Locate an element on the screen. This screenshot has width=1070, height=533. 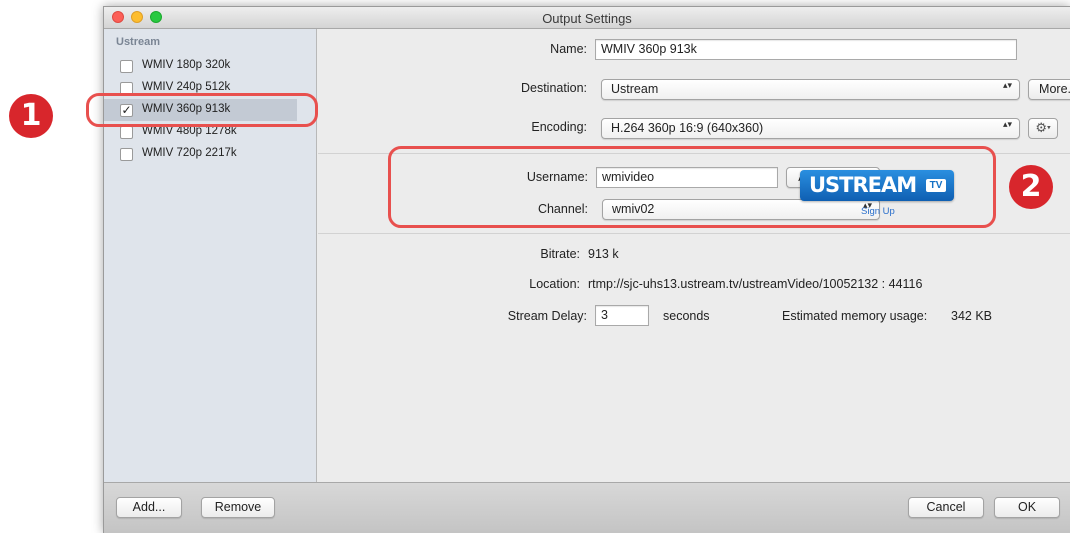
stream-delay-field: 3 is located at coordinates (622, 315).